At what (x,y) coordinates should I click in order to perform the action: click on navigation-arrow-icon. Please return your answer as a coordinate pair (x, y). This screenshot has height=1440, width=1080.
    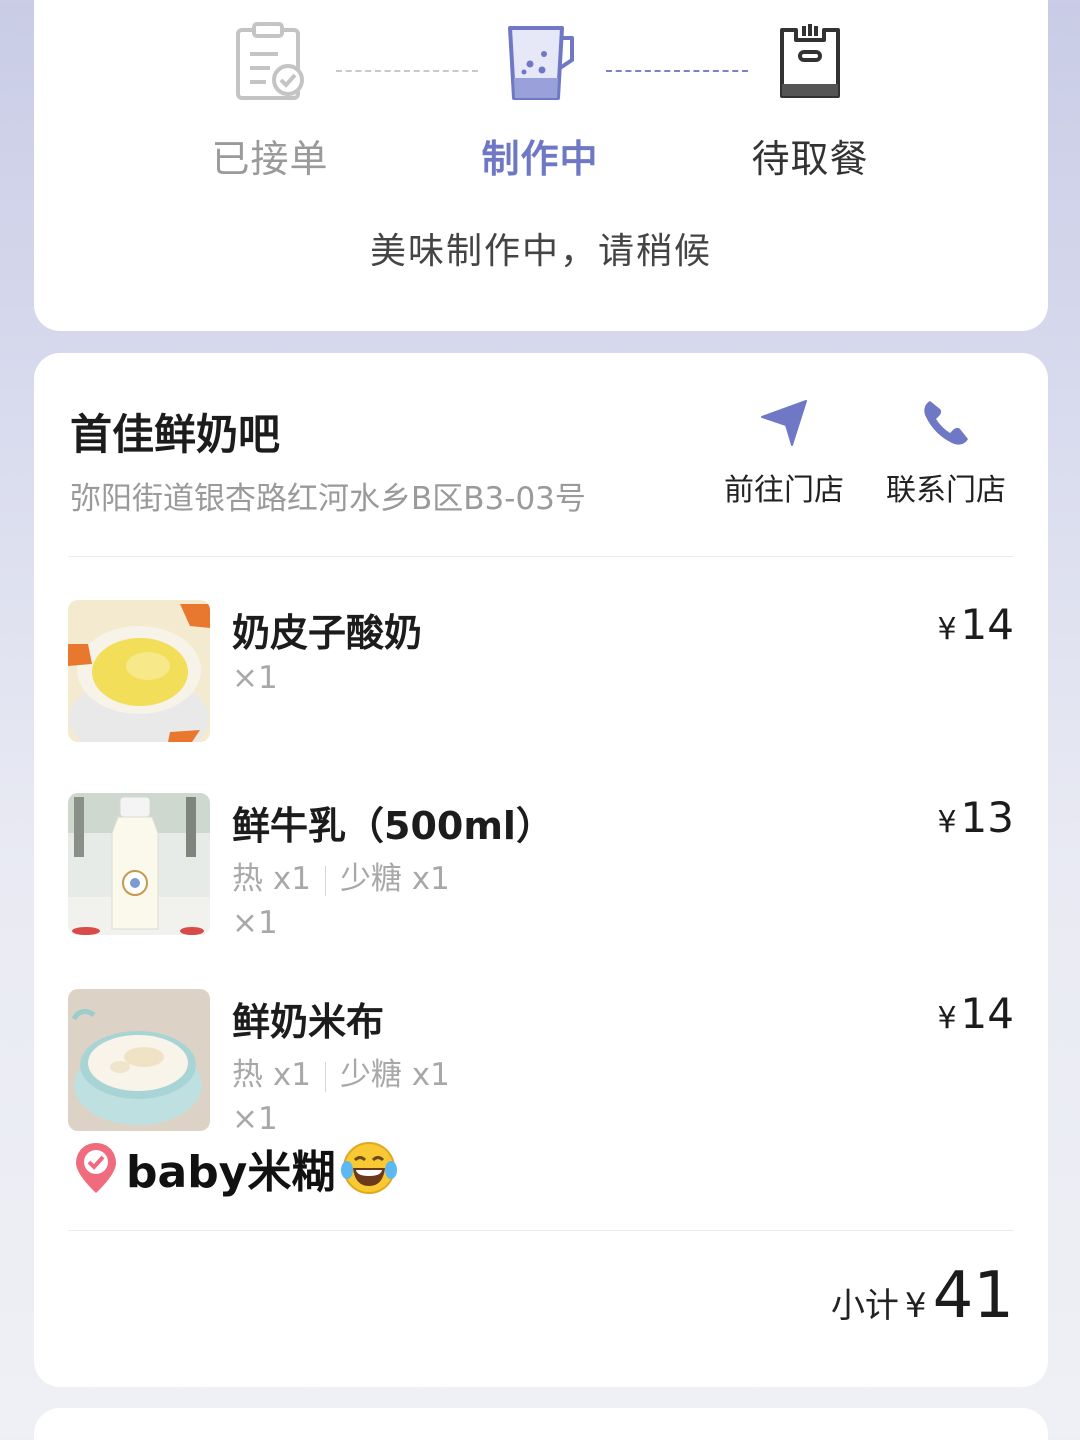
    Looking at the image, I should click on (784, 423).